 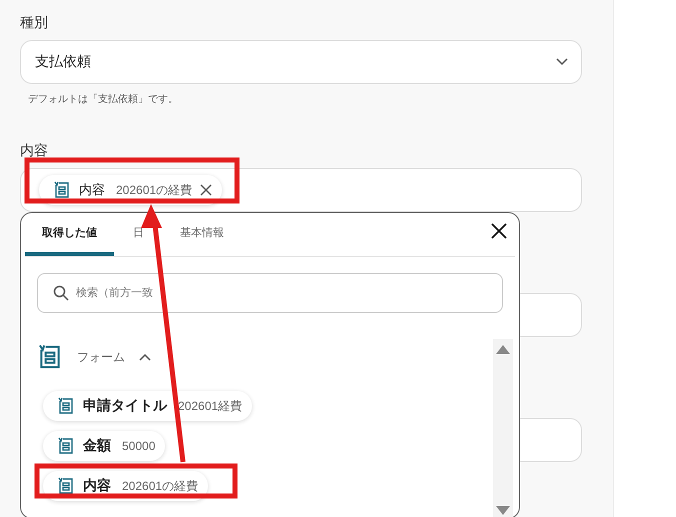 What do you see at coordinates (202, 234) in the screenshot?
I see `picker-tab: 基本情報` at bounding box center [202, 234].